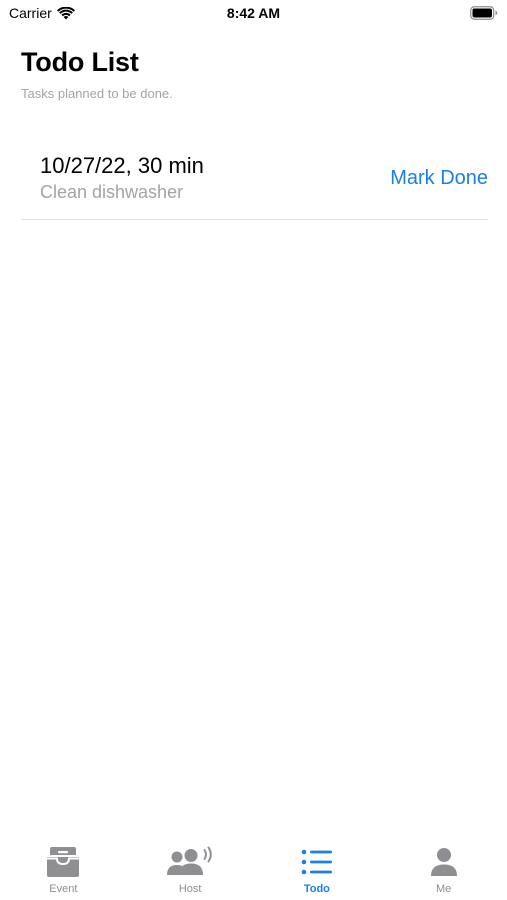 This screenshot has height=900, width=507. What do you see at coordinates (443, 889) in the screenshot?
I see `tab-me-label: Me` at bounding box center [443, 889].